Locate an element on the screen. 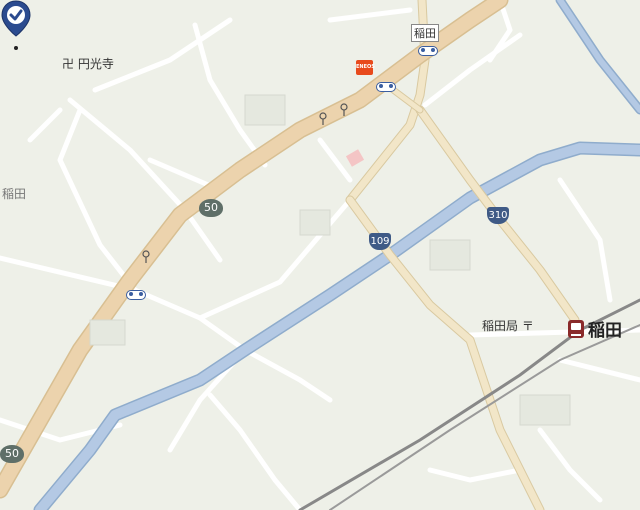  post-office-label-group: 稲田局 〒 is located at coordinates (508, 325).